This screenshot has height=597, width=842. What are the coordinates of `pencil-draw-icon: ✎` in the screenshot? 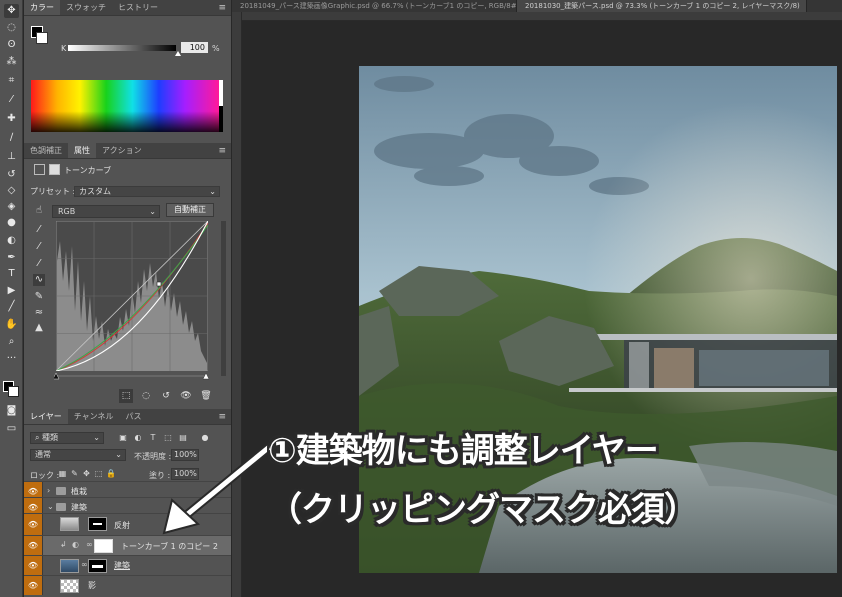 It's located at (39, 297).